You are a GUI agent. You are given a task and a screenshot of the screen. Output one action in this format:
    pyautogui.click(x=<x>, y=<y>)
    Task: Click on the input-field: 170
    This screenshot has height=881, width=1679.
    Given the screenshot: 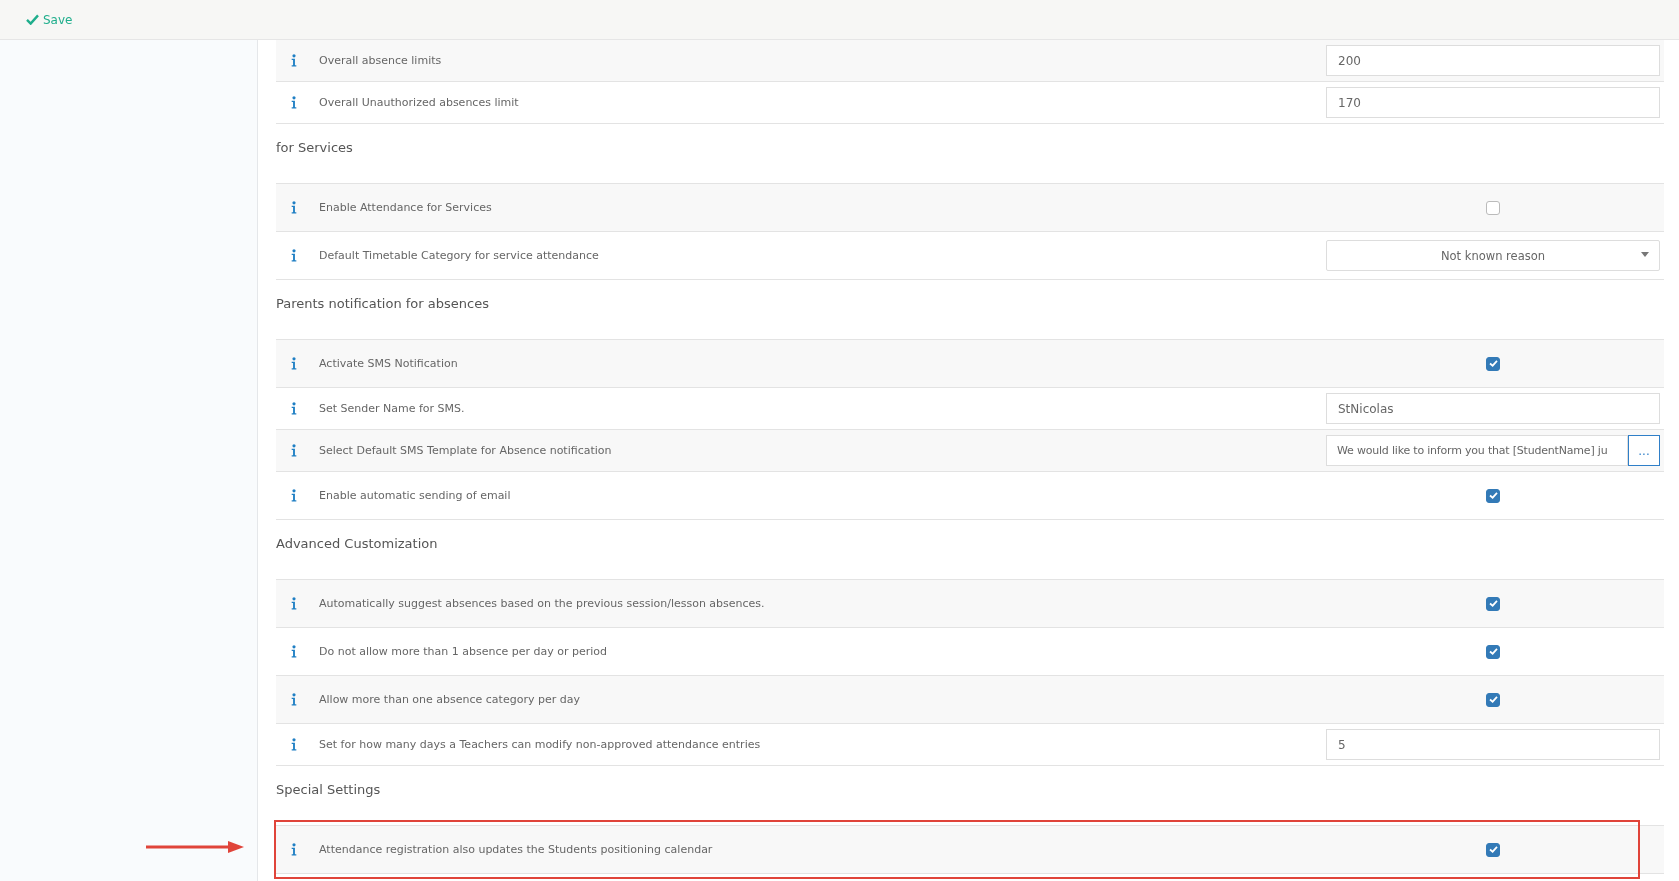 What is the action you would take?
    pyautogui.click(x=1493, y=102)
    